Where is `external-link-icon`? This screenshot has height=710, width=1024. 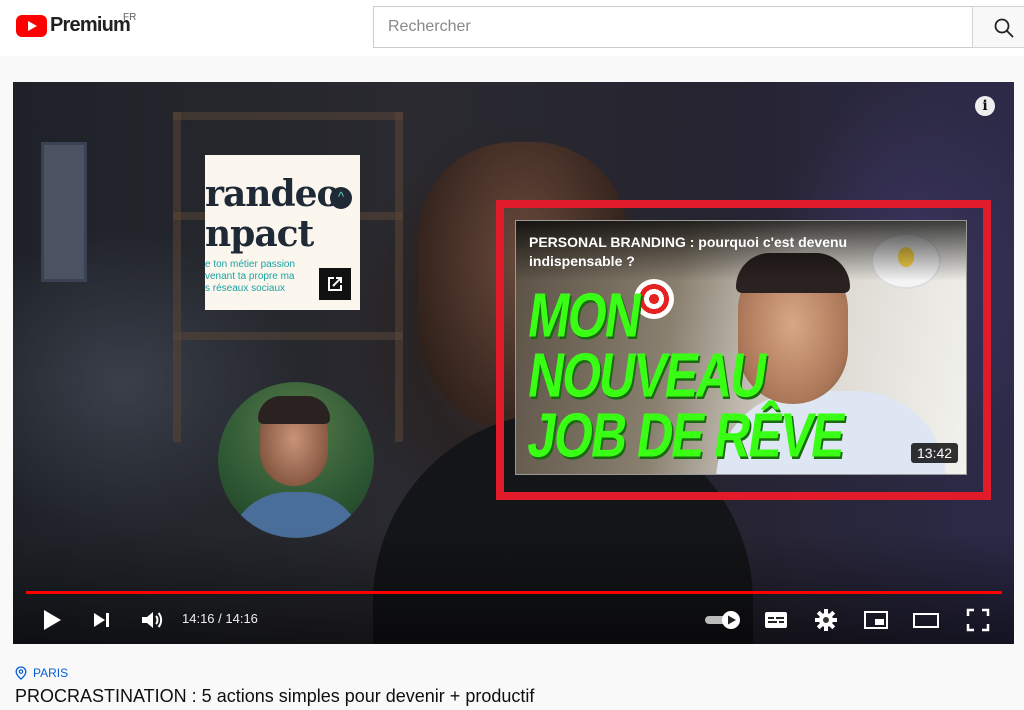
external-link-icon is located at coordinates (335, 284).